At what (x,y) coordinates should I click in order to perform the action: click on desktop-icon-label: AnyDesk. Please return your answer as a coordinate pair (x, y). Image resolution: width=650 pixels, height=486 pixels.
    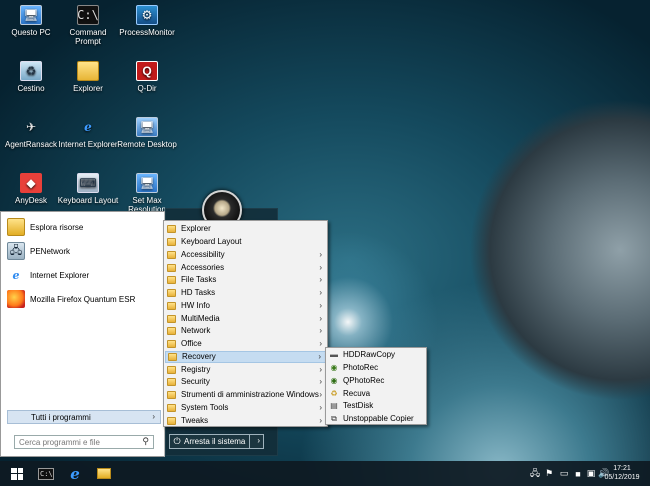
    Looking at the image, I should click on (30, 200).